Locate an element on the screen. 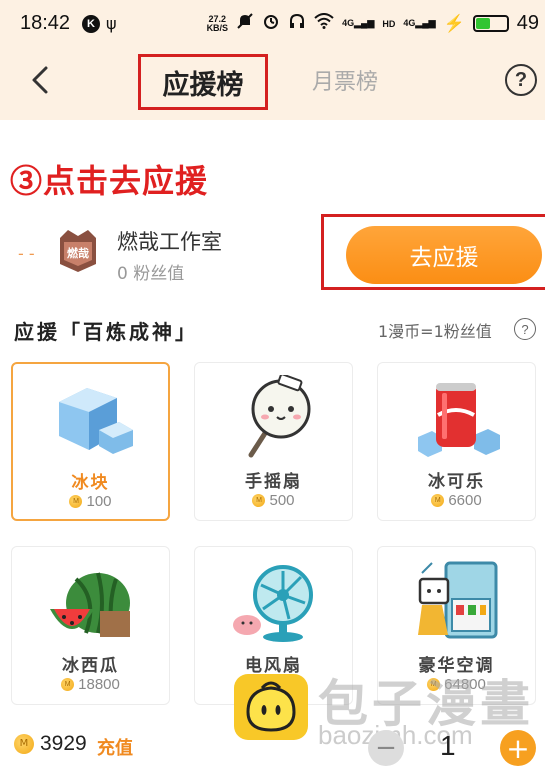 Image resolution: width=545 pixels, height=774 pixels. wifi-icon is located at coordinates (324, 23).